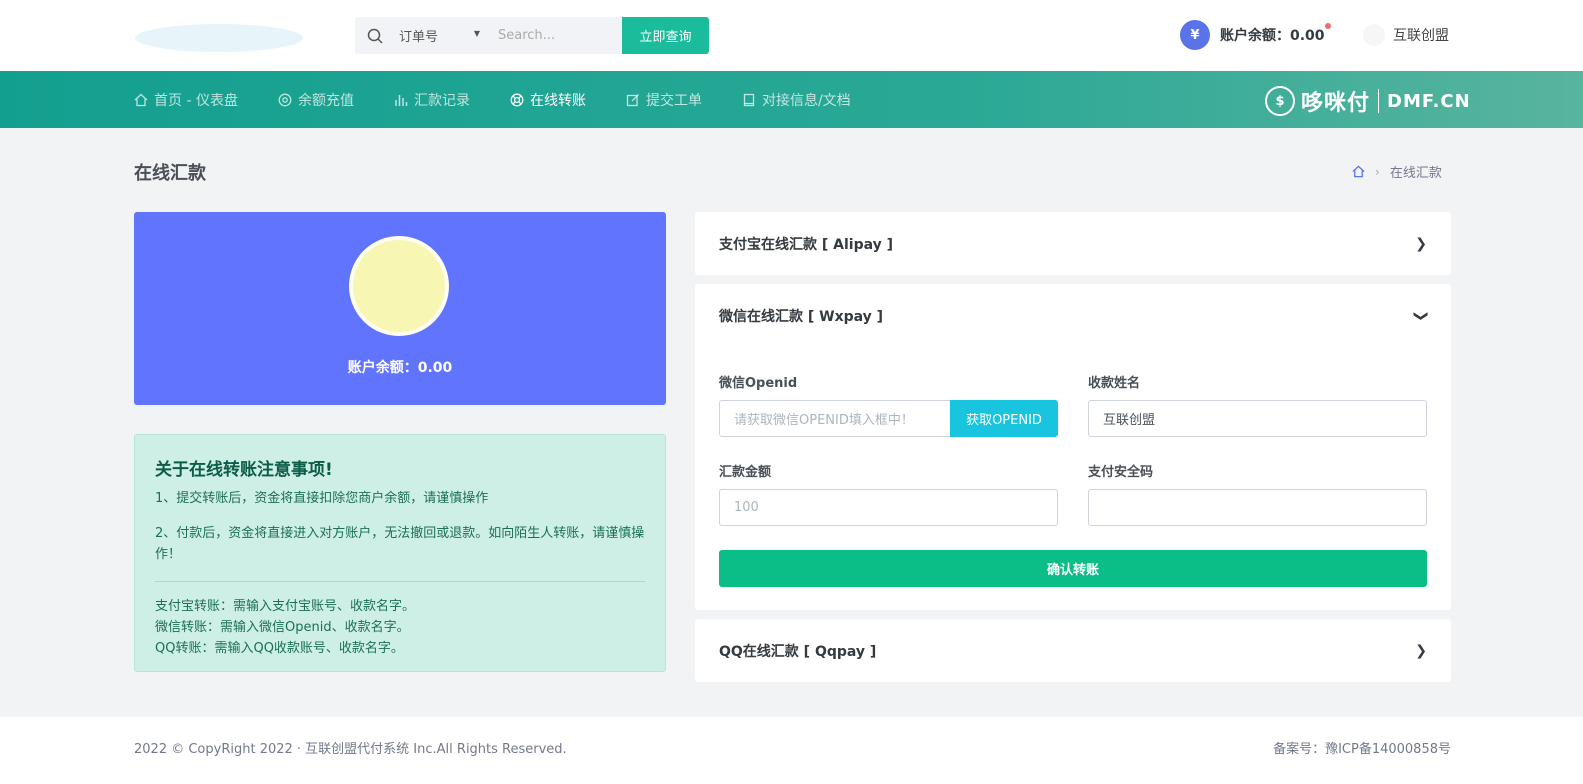 The image size is (1583, 784). Describe the element at coordinates (196, 100) in the screenshot. I see `nav-label: 首页 - 仪表盘` at that location.